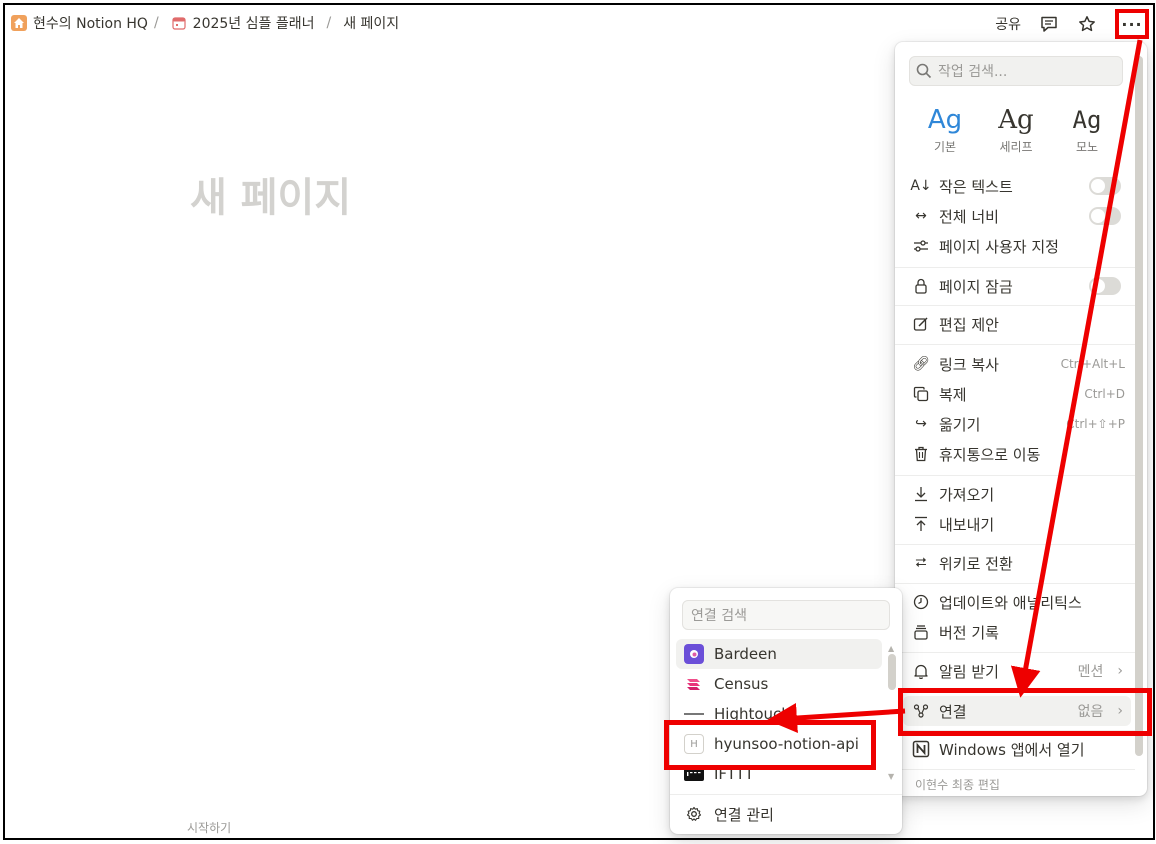  I want to click on top-actions: 공유 ···, so click(1072, 24).